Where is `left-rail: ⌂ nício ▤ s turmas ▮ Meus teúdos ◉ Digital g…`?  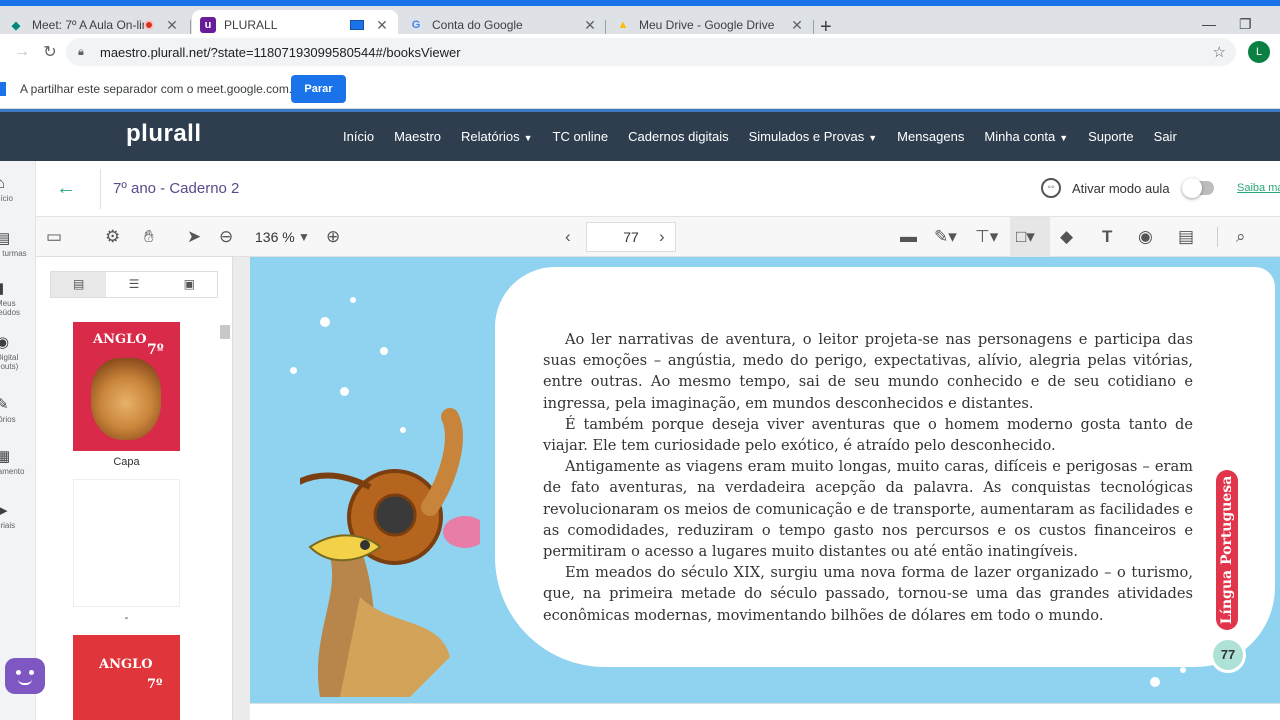
left-rail: ⌂ nício ▤ s turmas ▮ Meus teúdos ◉ Digital g… is located at coordinates (18, 440).